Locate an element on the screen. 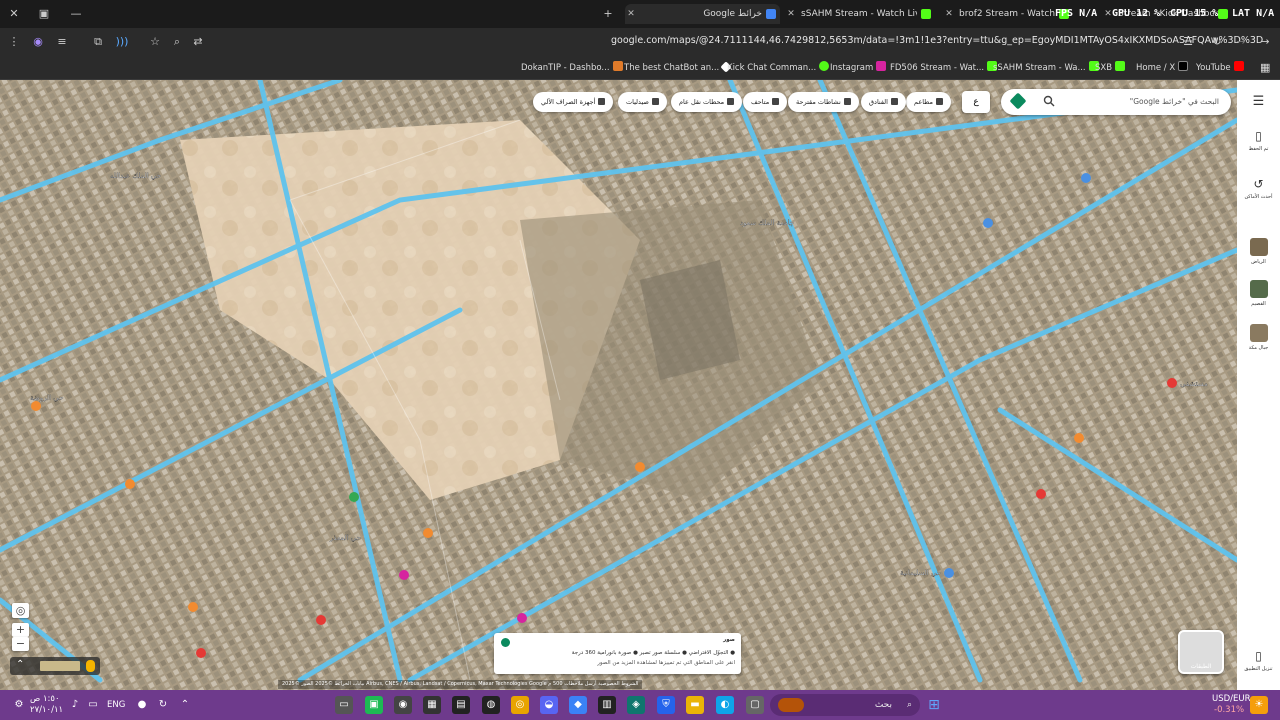 The width and height of the screenshot is (1280, 720). imagery-thumbnails is located at coordinates (60, 666).